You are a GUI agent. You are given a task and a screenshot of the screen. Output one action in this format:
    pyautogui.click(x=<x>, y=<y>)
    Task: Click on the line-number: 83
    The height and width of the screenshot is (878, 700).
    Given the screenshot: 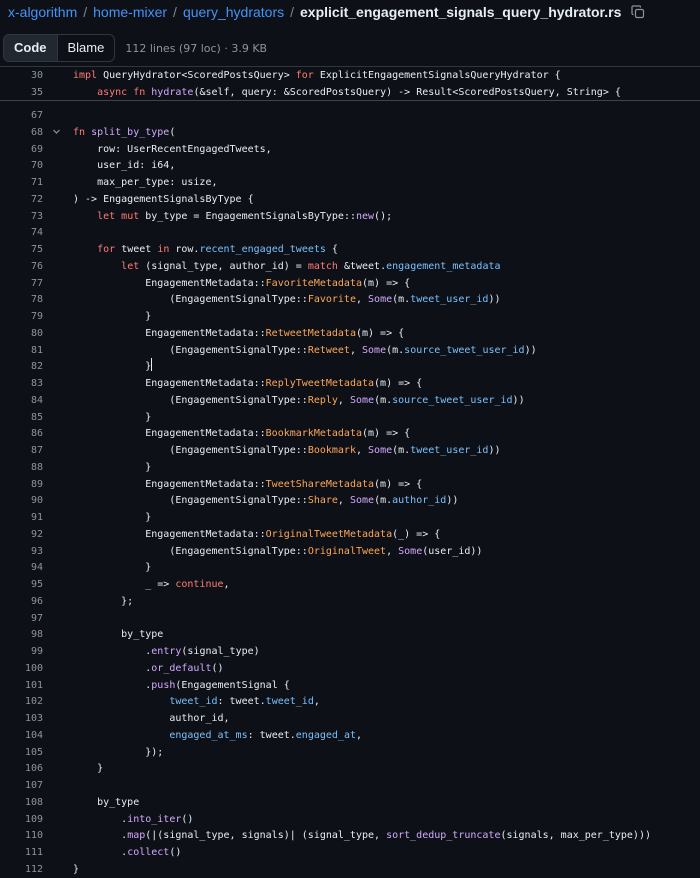 What is the action you would take?
    pyautogui.click(x=21, y=383)
    